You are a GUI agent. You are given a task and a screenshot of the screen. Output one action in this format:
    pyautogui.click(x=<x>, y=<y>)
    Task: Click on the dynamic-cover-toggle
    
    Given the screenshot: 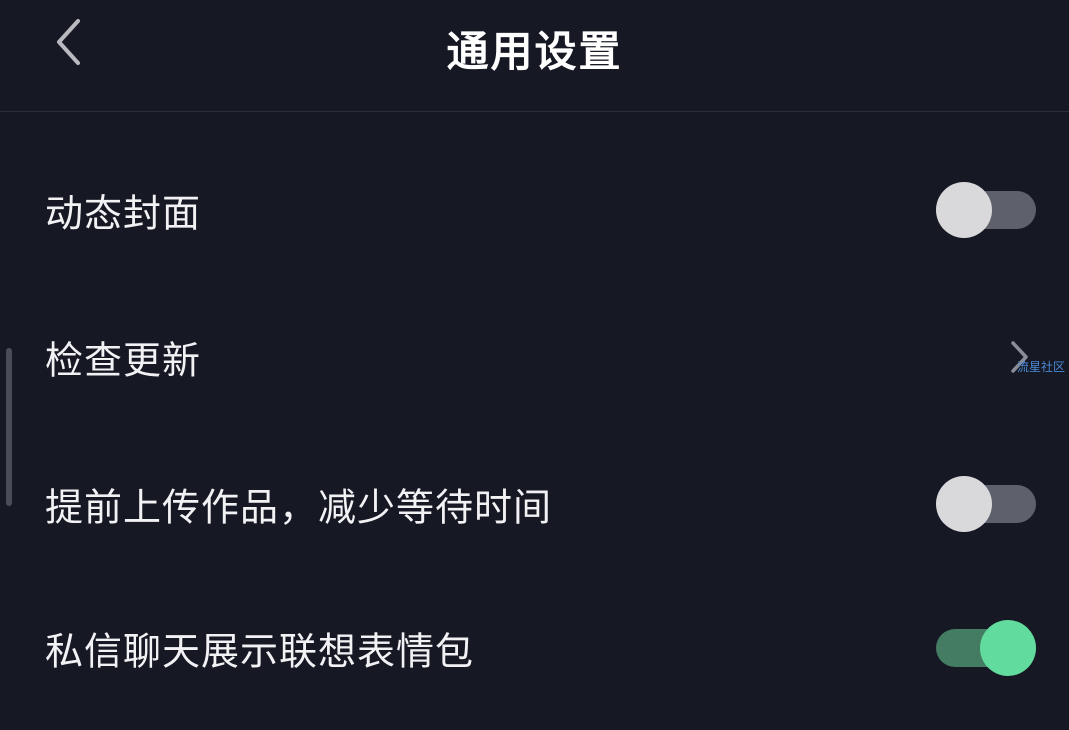 What is the action you would take?
    pyautogui.click(x=986, y=210)
    